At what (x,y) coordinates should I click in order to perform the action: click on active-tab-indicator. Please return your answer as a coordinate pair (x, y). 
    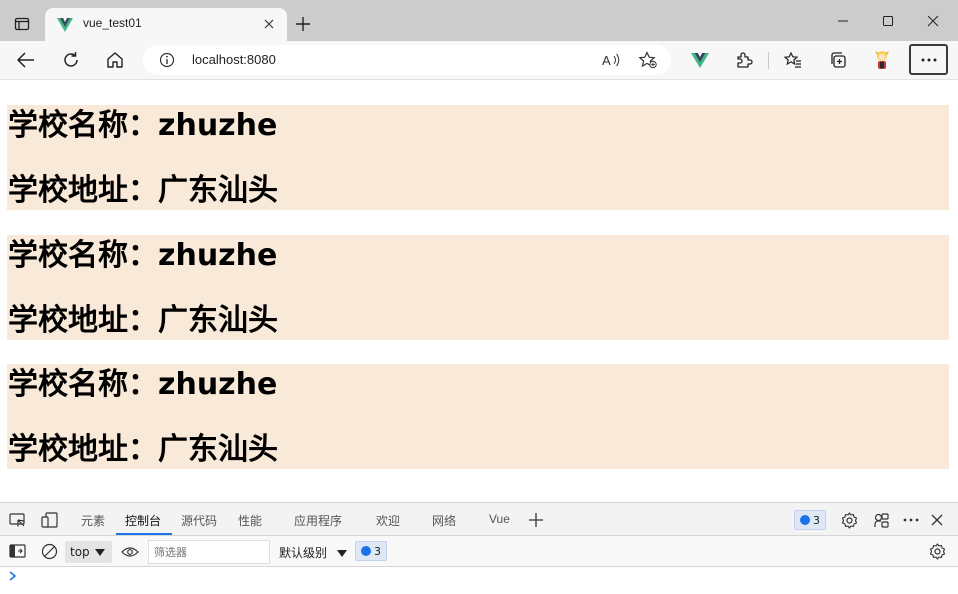
    Looking at the image, I should click on (144, 534).